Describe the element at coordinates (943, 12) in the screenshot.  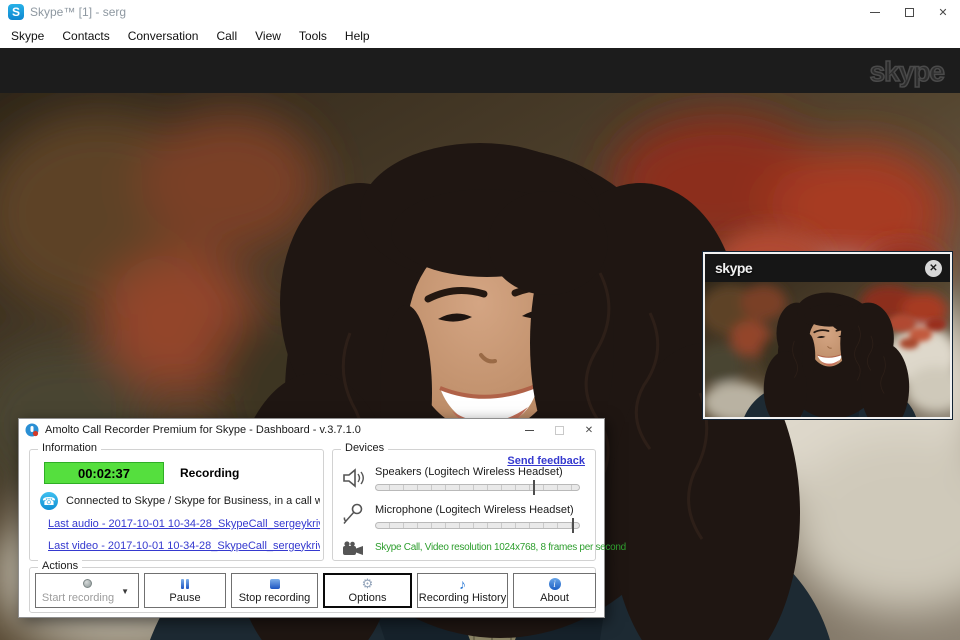
I see `close-button: ✕` at that location.